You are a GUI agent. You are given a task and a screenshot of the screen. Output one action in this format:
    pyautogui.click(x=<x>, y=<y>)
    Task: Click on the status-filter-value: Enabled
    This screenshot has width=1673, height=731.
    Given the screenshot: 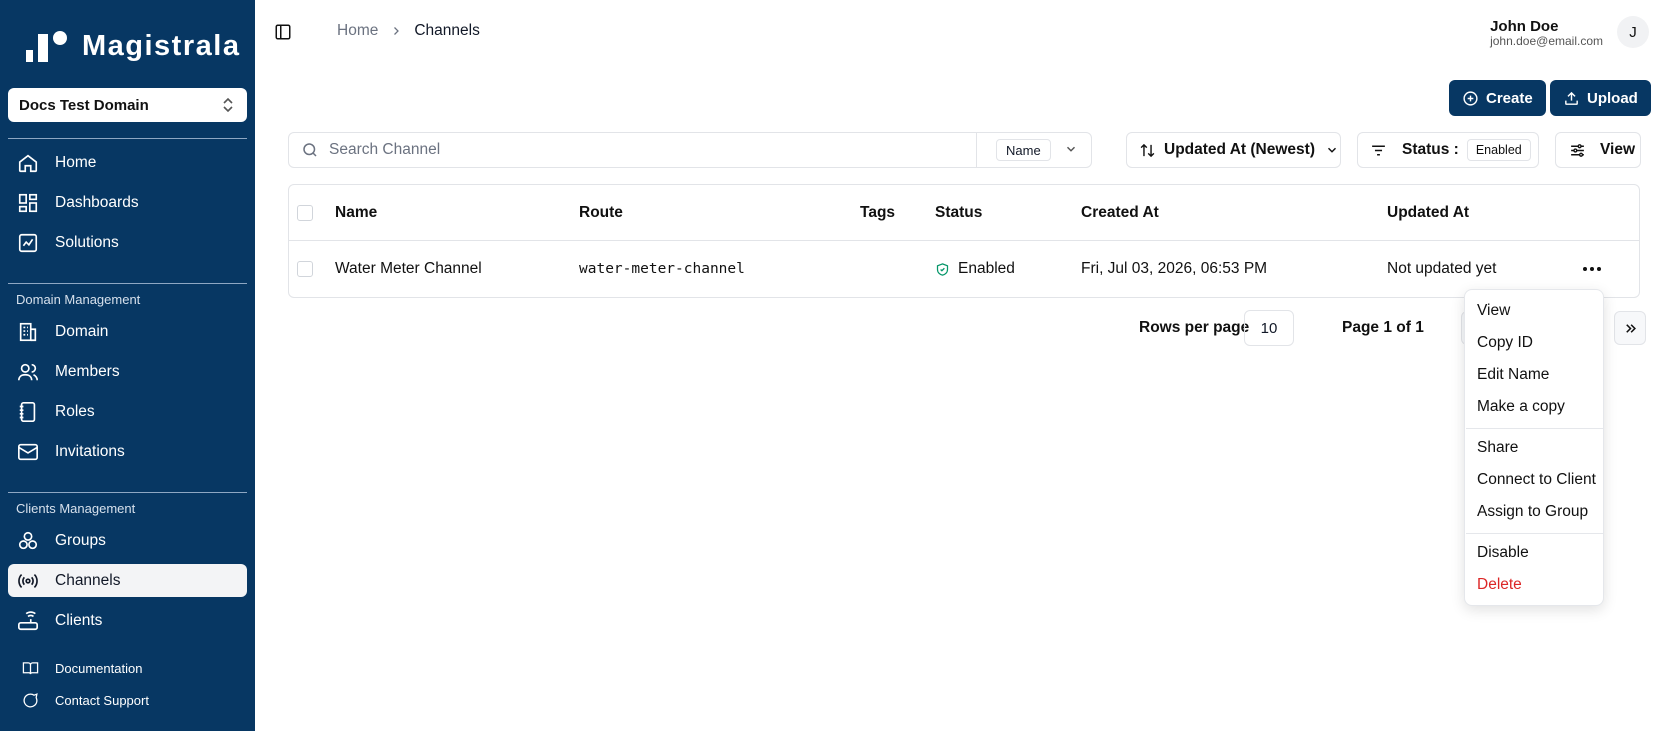 What is the action you would take?
    pyautogui.click(x=1498, y=150)
    